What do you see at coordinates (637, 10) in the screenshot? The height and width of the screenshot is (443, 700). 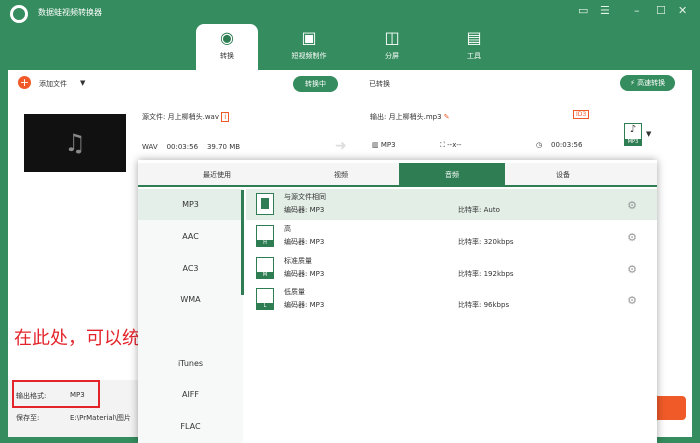 I see `minimize-icon: –` at bounding box center [637, 10].